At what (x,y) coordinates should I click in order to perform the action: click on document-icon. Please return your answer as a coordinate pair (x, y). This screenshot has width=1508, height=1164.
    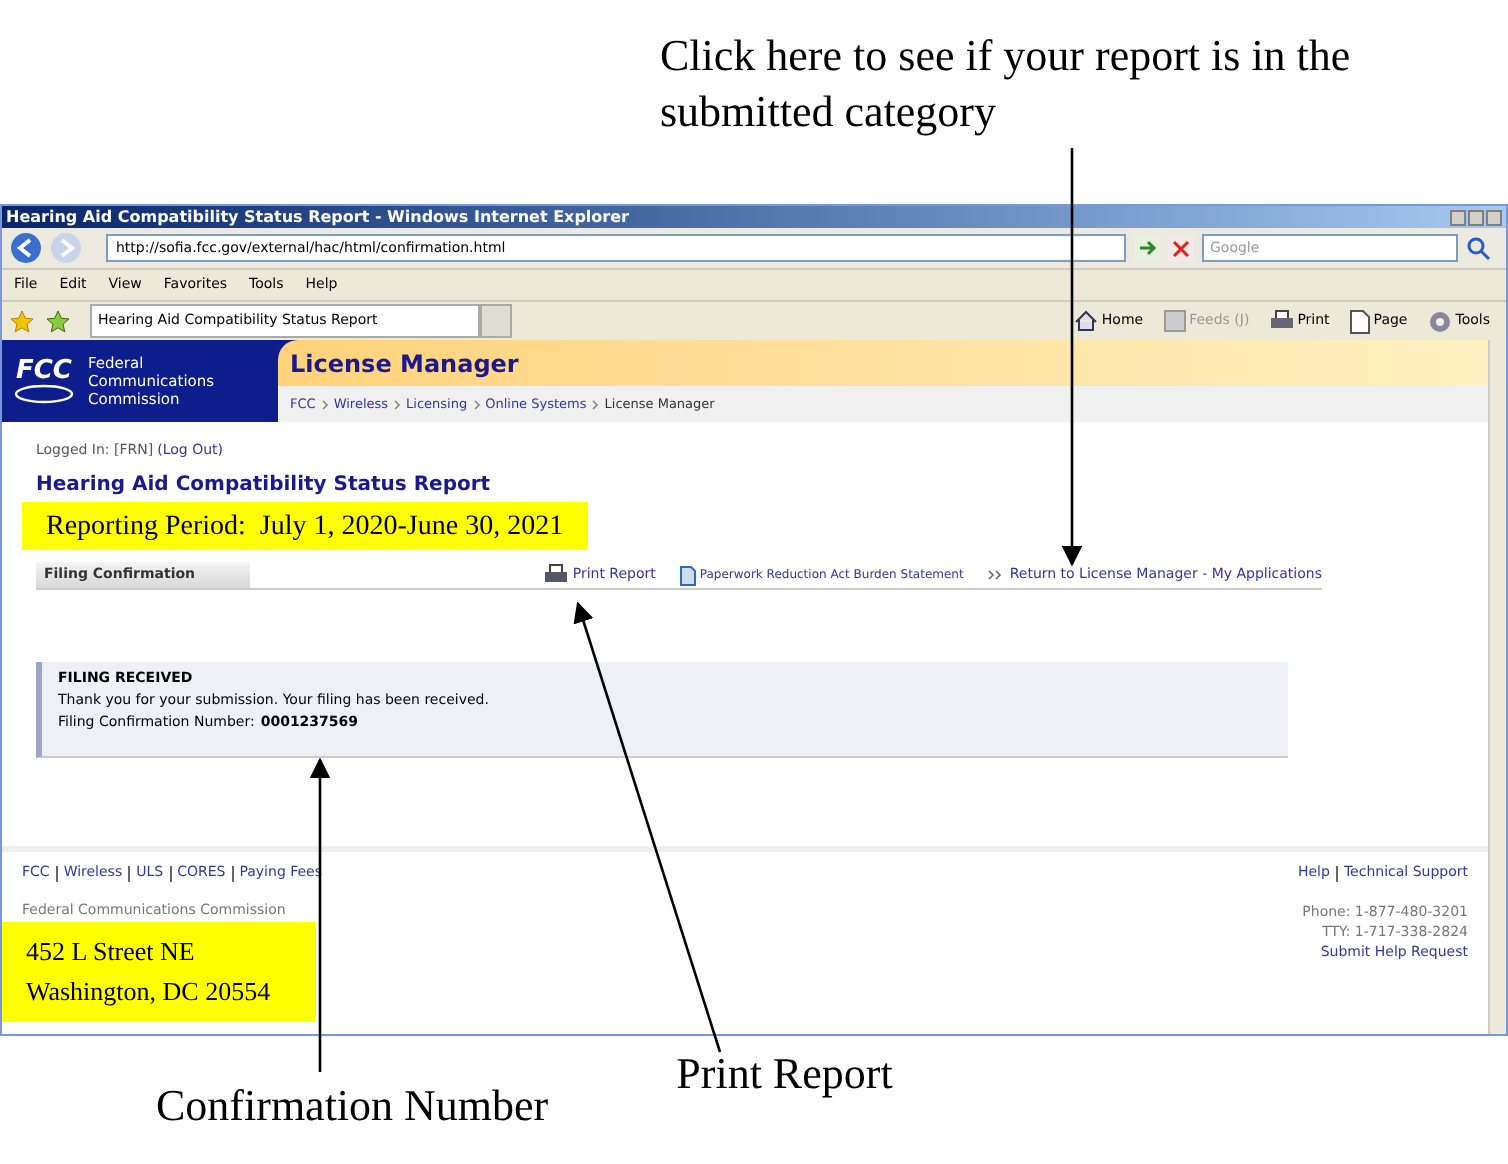
    Looking at the image, I should click on (687, 575).